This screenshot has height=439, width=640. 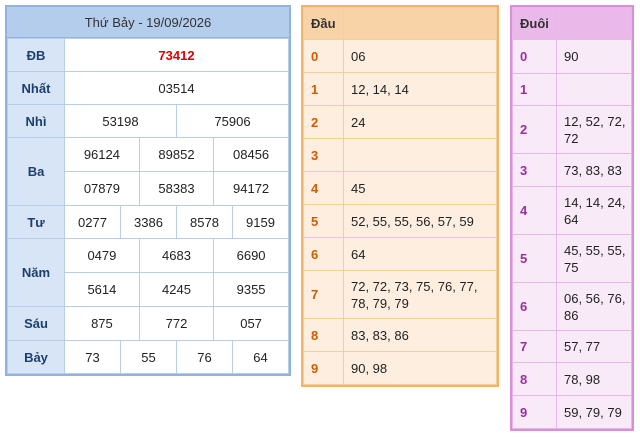 What do you see at coordinates (102, 289) in the screenshot?
I see `prize-number: 5614` at bounding box center [102, 289].